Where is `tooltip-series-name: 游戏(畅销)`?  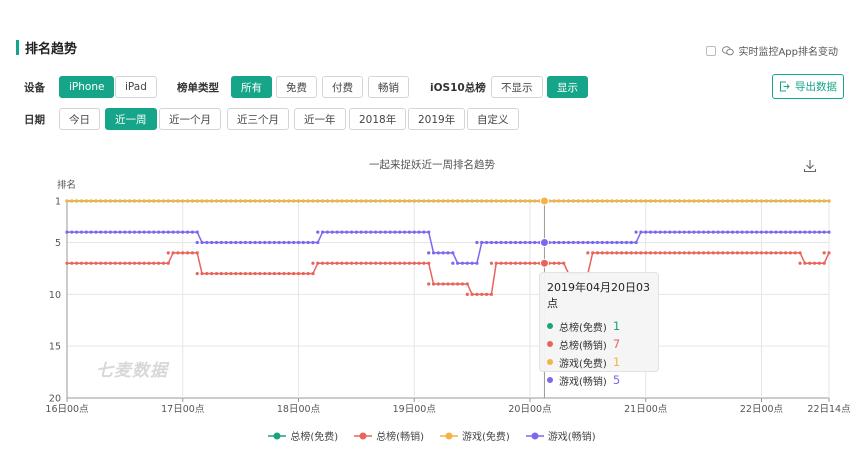
tooltip-series-name: 游戏(畅销) is located at coordinates (583, 382).